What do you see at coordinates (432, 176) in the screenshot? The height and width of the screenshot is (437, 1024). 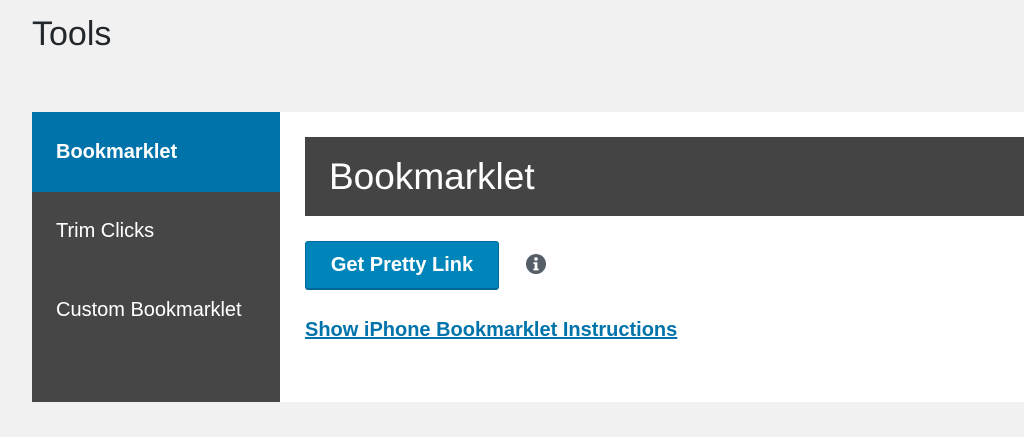 I see `section-title: Bookmarklet` at bounding box center [432, 176].